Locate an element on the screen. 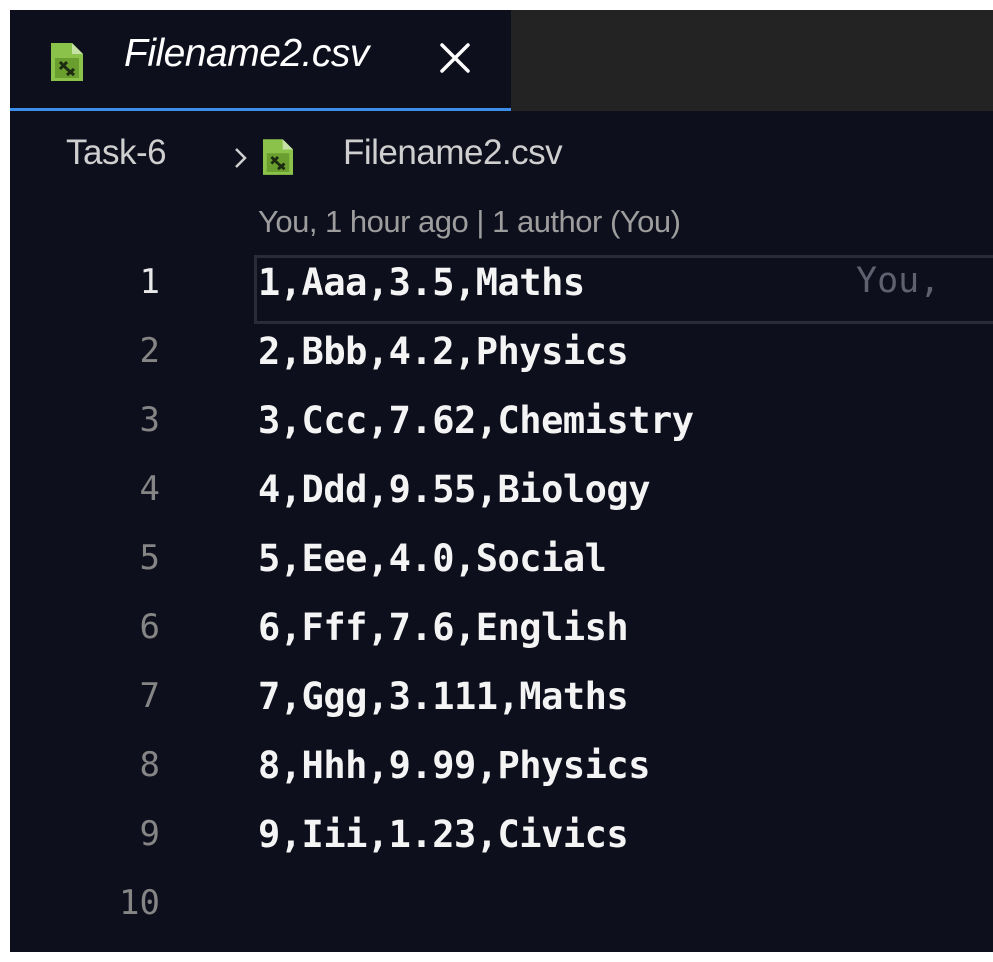  line-text: 5,Eee,4.0,Social is located at coordinates (432, 558).